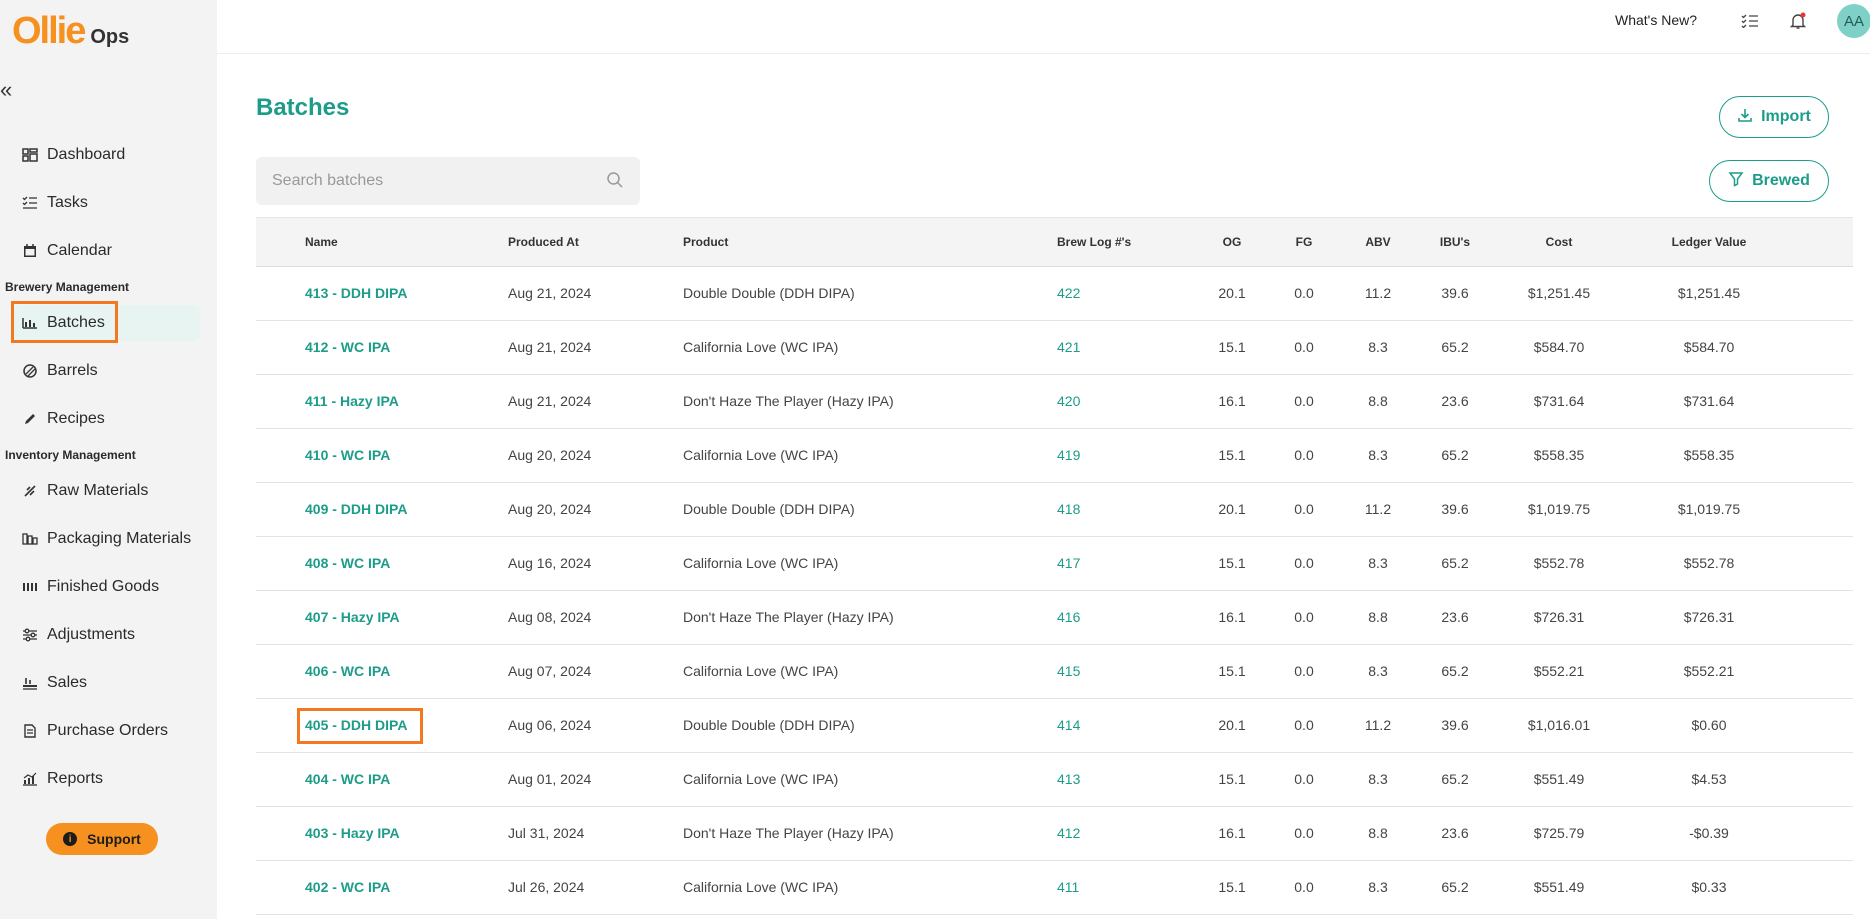 The width and height of the screenshot is (1870, 919). What do you see at coordinates (1709, 887) in the screenshot?
I see `cell-ledger-value: $0.33` at bounding box center [1709, 887].